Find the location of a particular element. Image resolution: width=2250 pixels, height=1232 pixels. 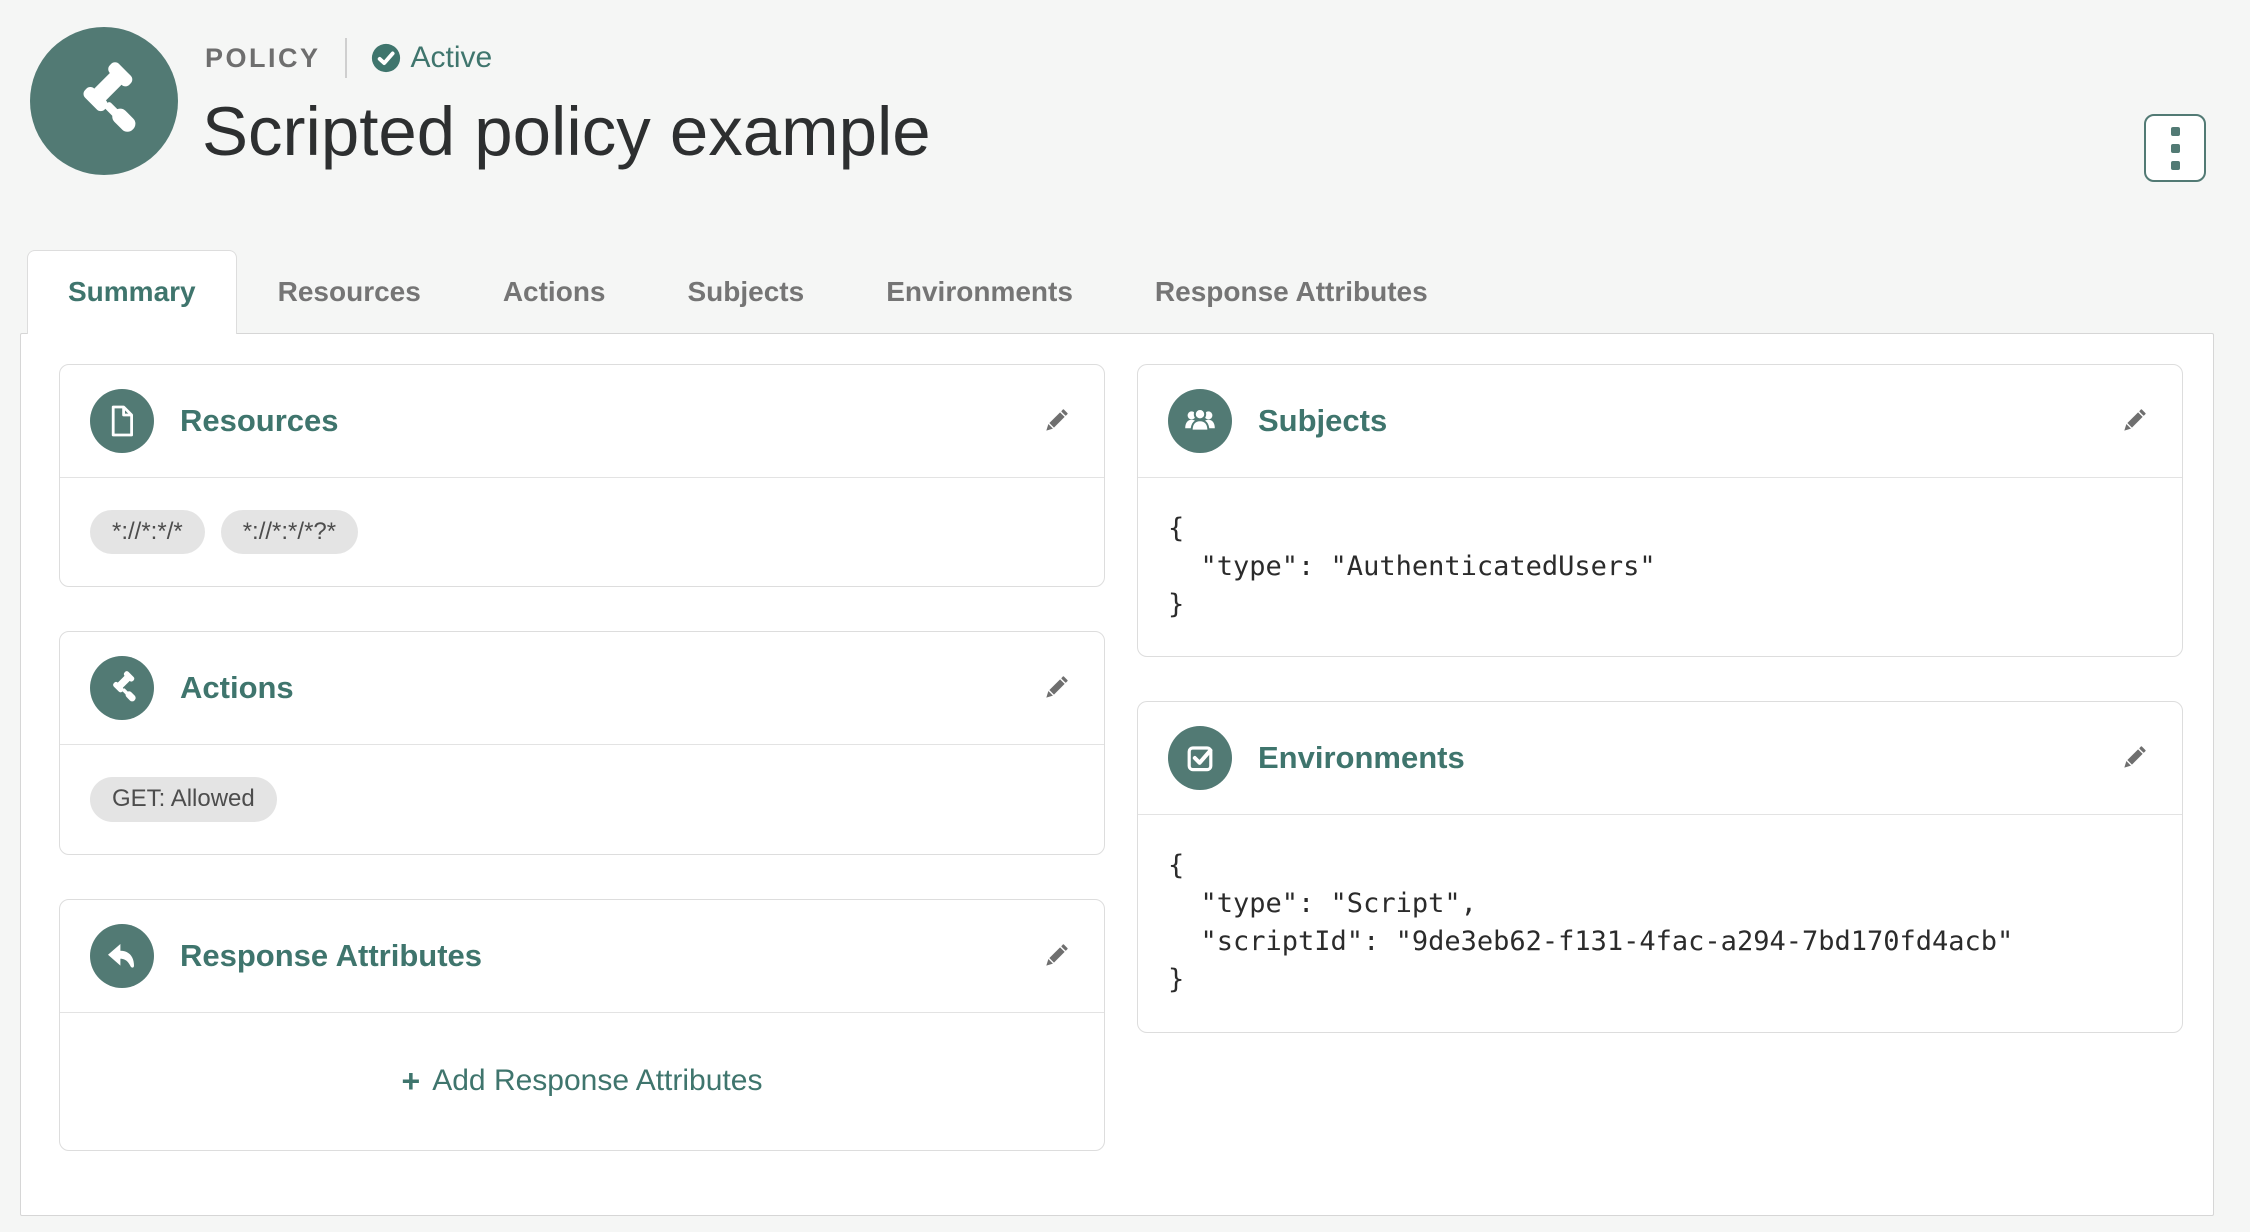

meta-row: POLICY Active is located at coordinates (568, 58).